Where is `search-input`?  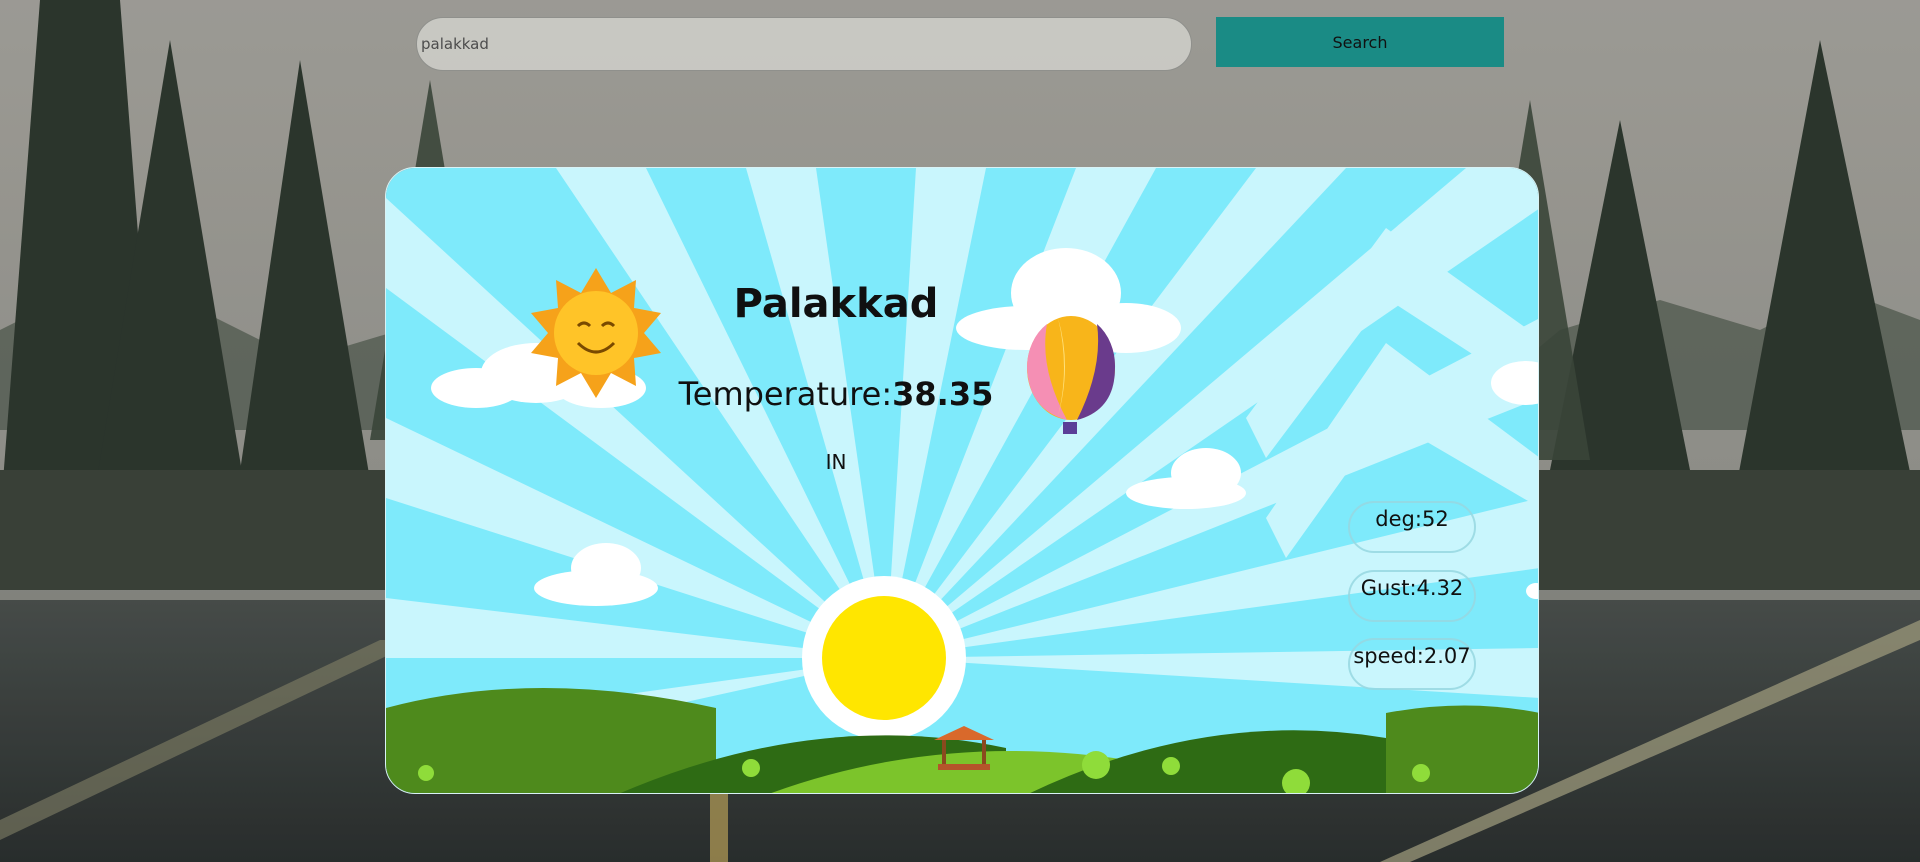
search-input is located at coordinates (804, 44).